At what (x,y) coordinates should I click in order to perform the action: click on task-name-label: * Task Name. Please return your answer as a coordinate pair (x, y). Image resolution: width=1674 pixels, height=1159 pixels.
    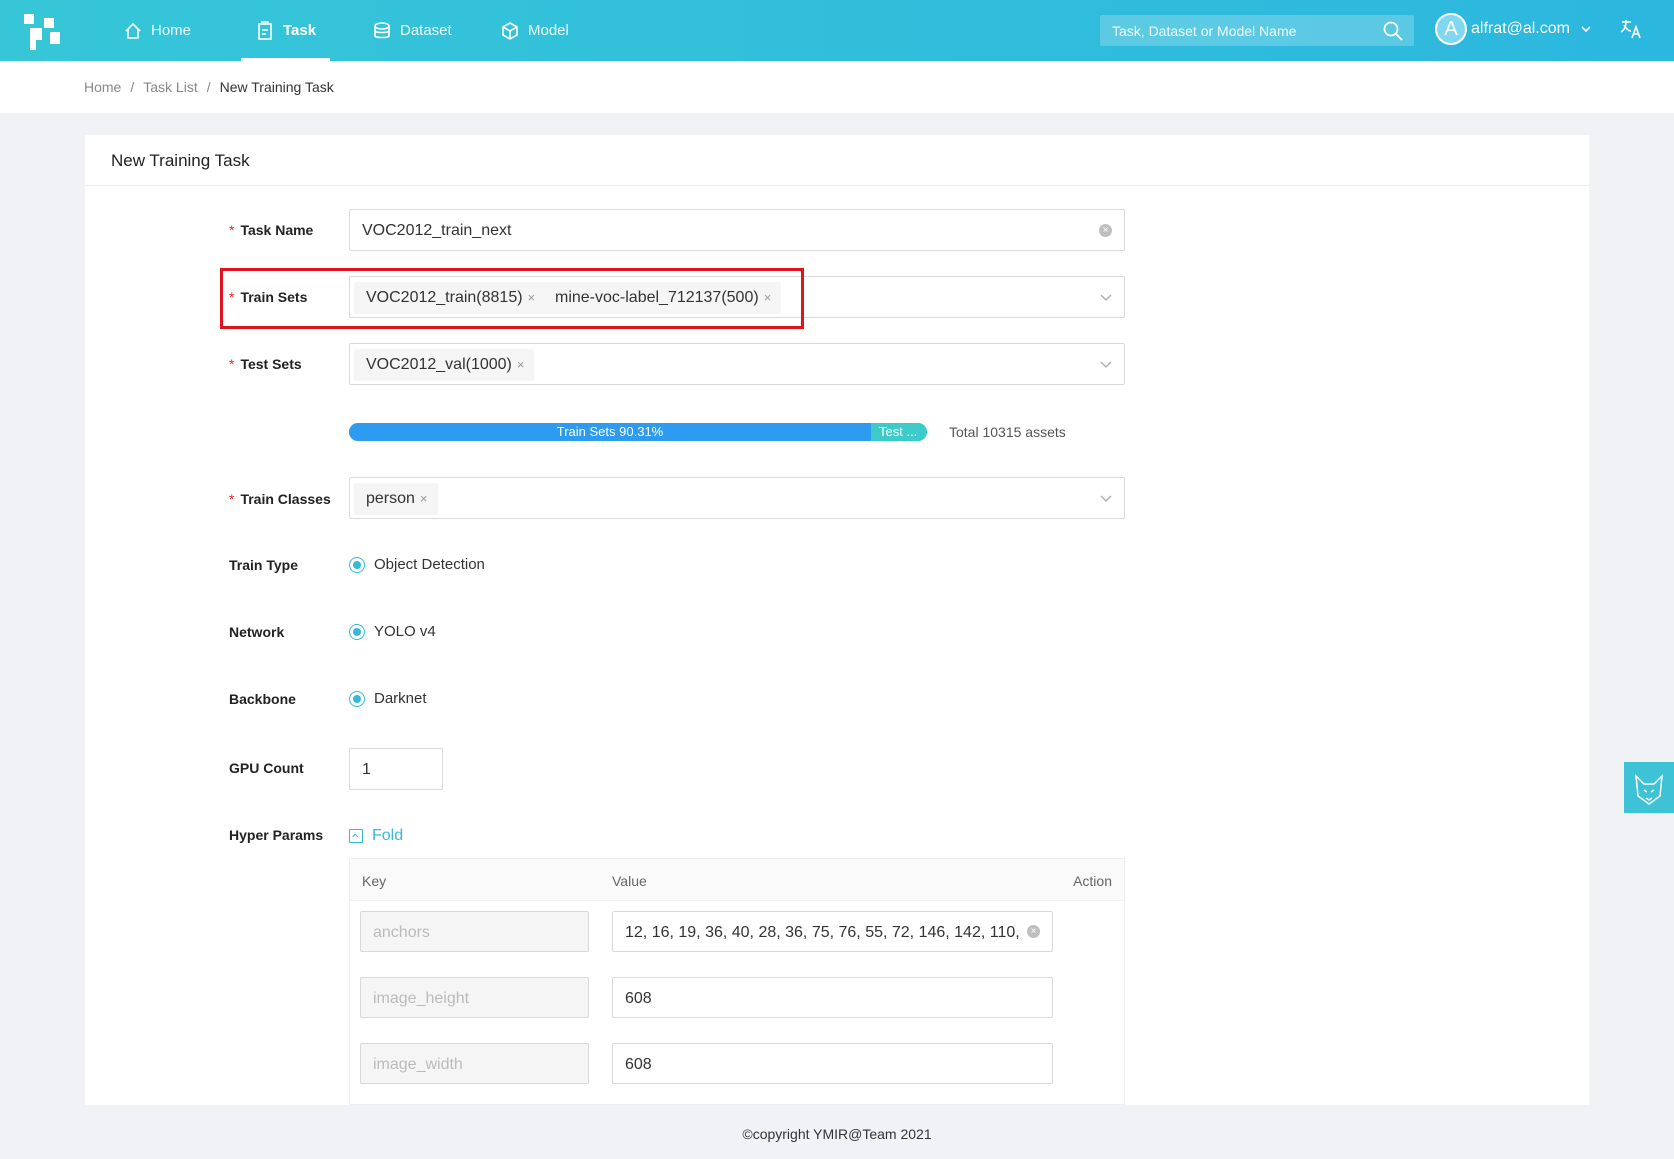
    Looking at the image, I should click on (271, 230).